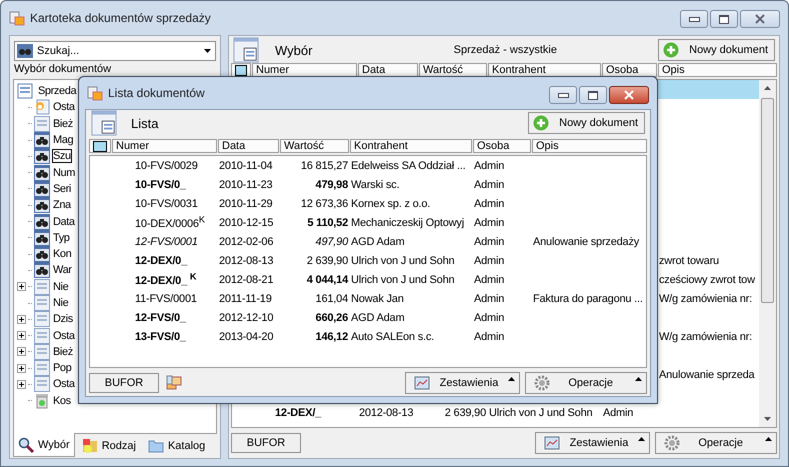 This screenshot has width=789, height=467. What do you see at coordinates (64, 221) in the screenshot?
I see `tree-item: Data` at bounding box center [64, 221].